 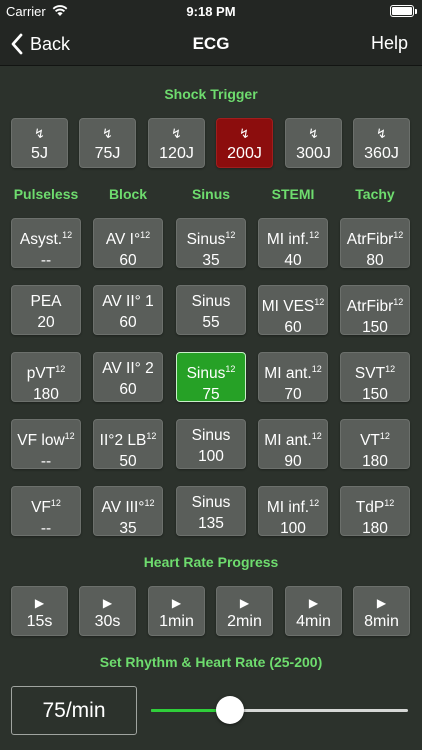 I want to click on progress-button-15s: ▶ 15s, so click(x=39, y=611).